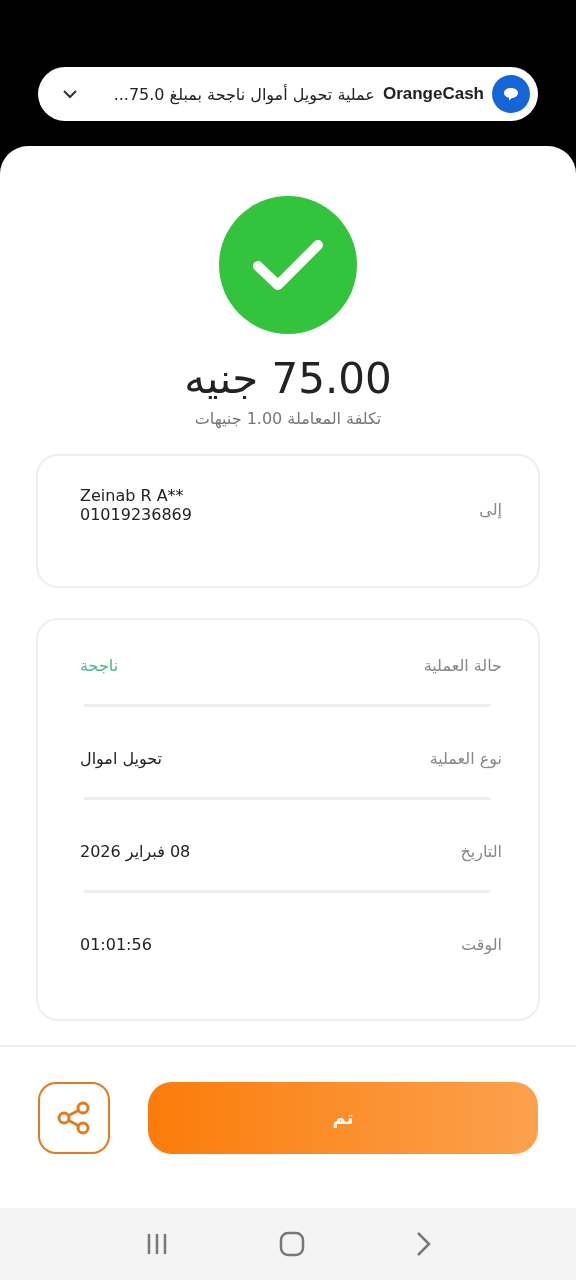 The width and height of the screenshot is (576, 1280). I want to click on share-button, so click(74, 1117).